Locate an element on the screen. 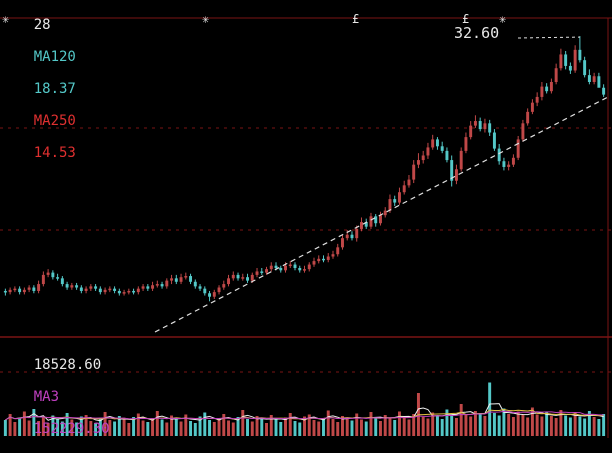 This screenshot has width=612, height=453. ma3-value: 152229.30 is located at coordinates (71, 429).